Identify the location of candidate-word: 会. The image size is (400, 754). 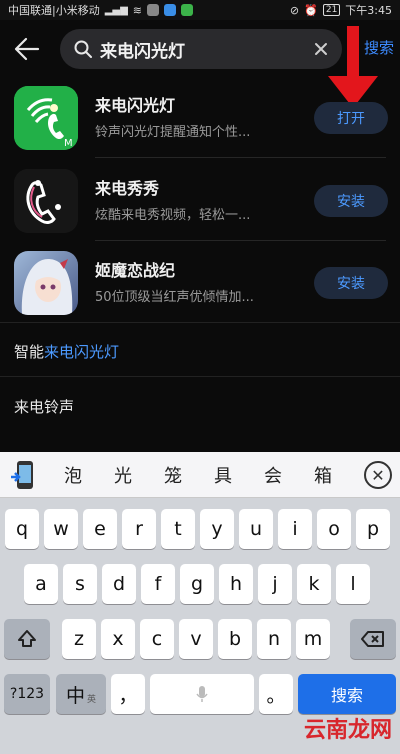
(273, 475).